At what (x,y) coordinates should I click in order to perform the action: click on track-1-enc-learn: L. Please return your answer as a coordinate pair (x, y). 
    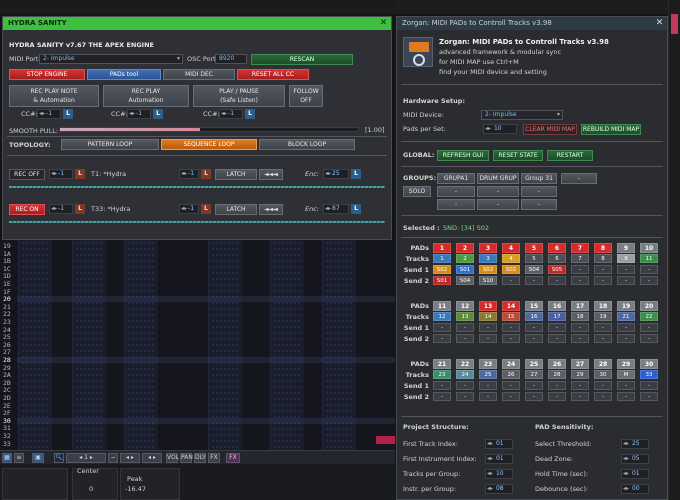
    Looking at the image, I should click on (356, 174).